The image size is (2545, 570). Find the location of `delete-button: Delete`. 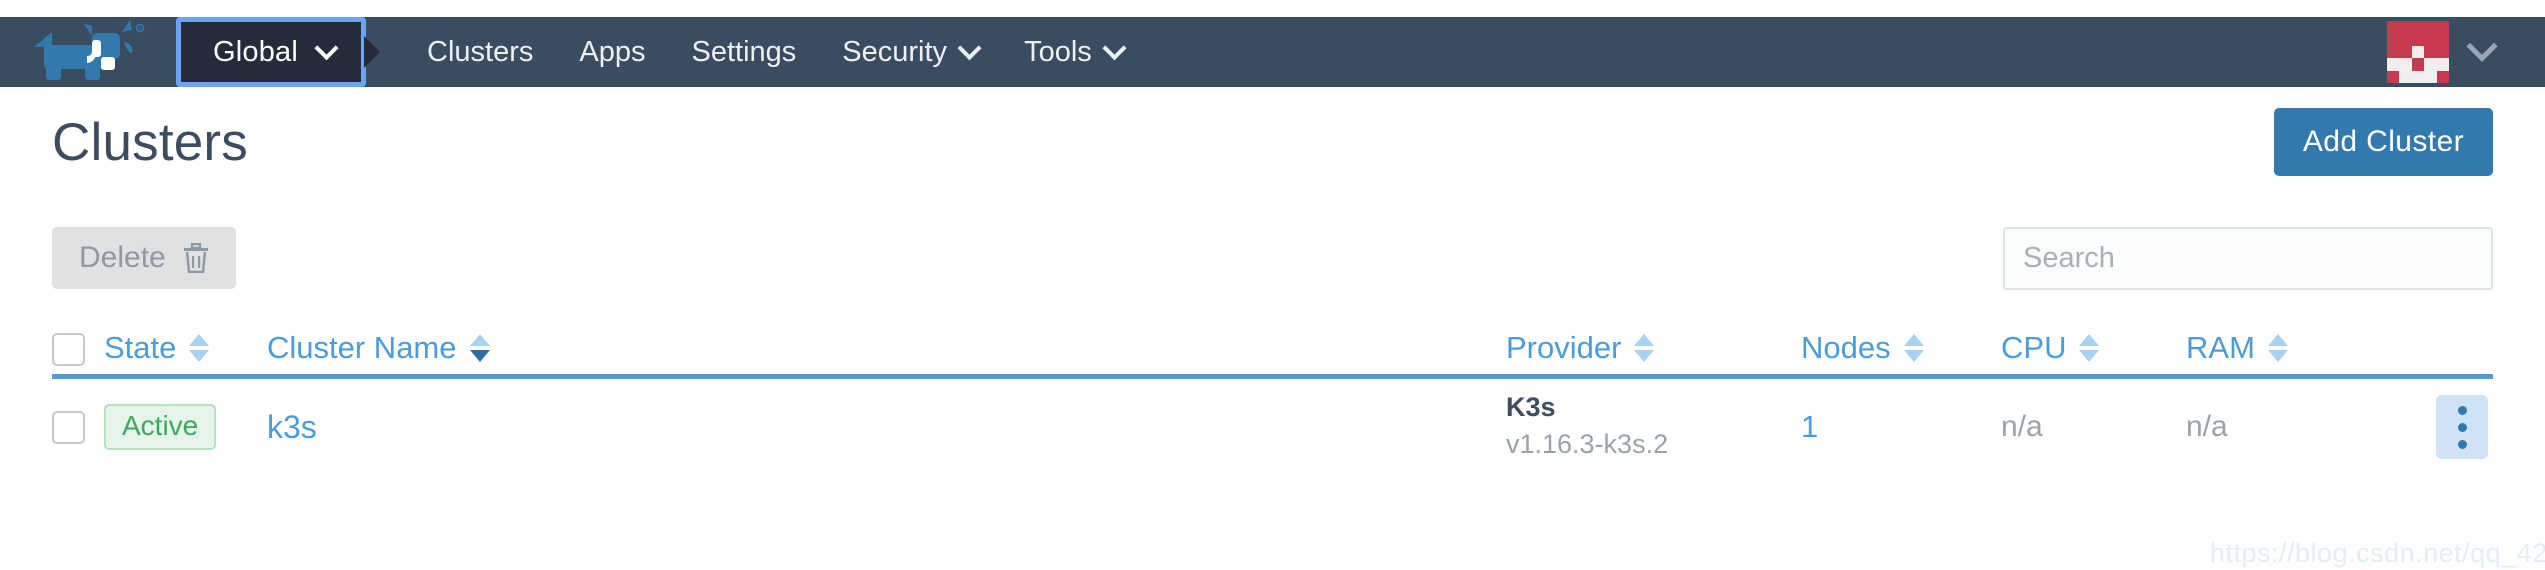

delete-button: Delete is located at coordinates (144, 258).